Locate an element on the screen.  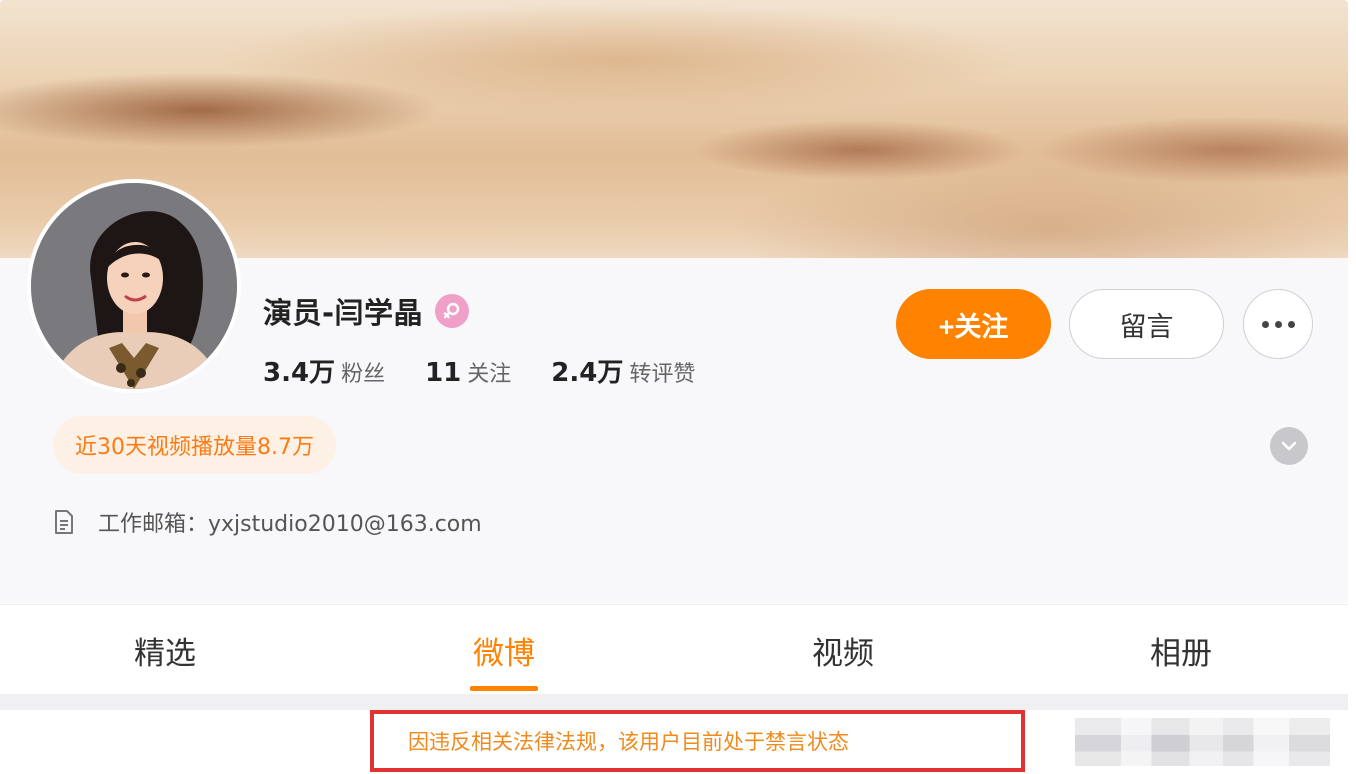
message-button: 留言 is located at coordinates (1146, 324).